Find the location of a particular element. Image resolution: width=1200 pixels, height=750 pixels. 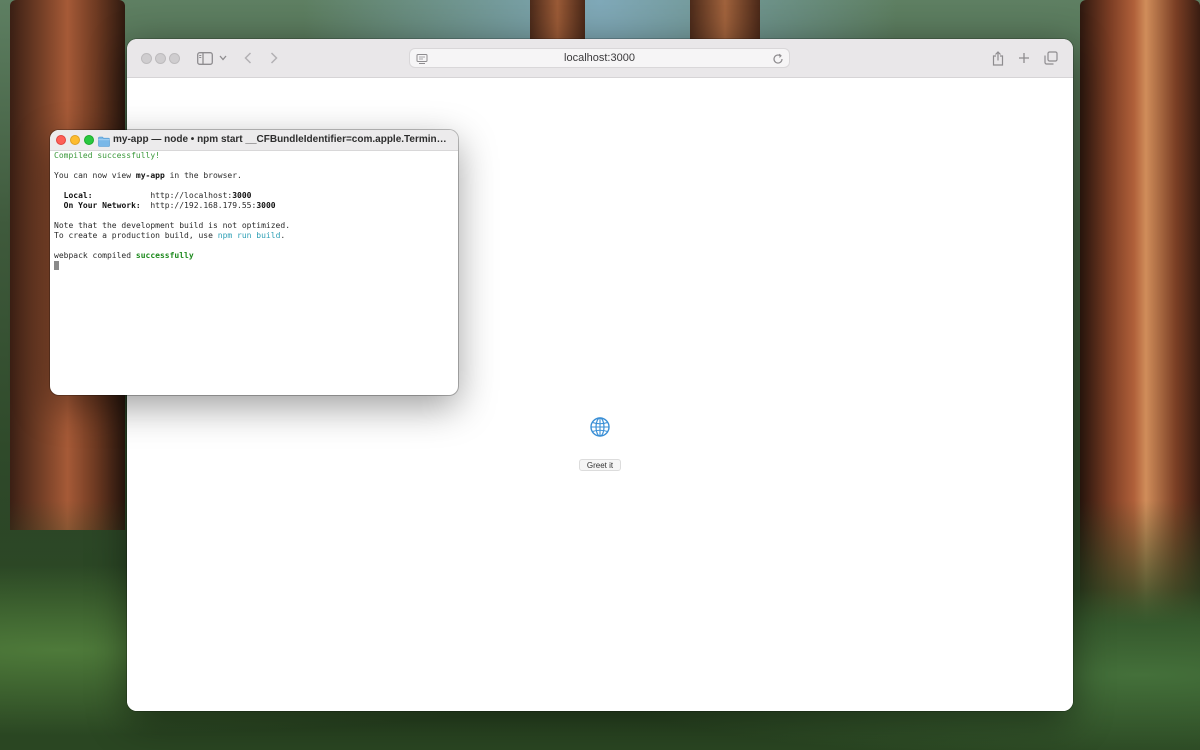

terminal-line: Local: http://localhost:3000 is located at coordinates (254, 196).